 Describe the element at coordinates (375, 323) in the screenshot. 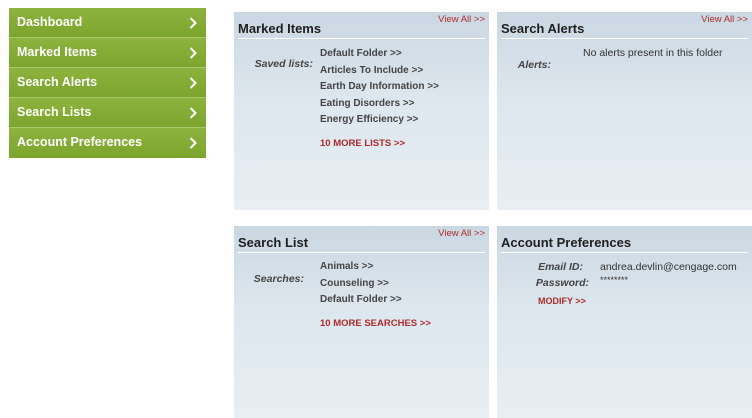

I see `more-searches-link: 10 MORE SEARCHES >>` at that location.